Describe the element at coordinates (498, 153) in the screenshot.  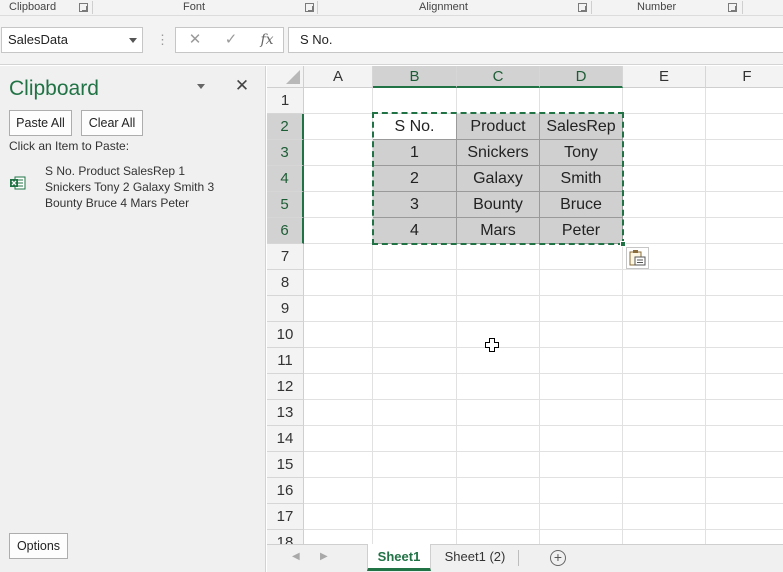
I see `table-cell: Snickers` at that location.